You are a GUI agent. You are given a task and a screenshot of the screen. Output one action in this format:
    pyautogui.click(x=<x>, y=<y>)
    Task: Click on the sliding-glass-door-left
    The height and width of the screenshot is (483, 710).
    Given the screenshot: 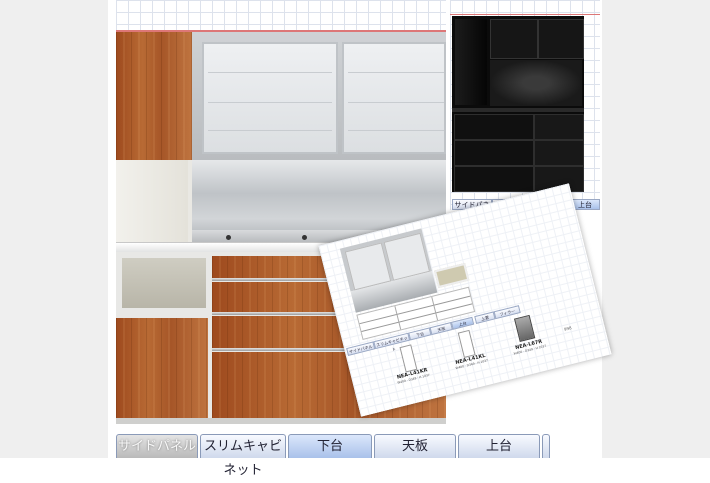 What is the action you would take?
    pyautogui.click(x=270, y=98)
    